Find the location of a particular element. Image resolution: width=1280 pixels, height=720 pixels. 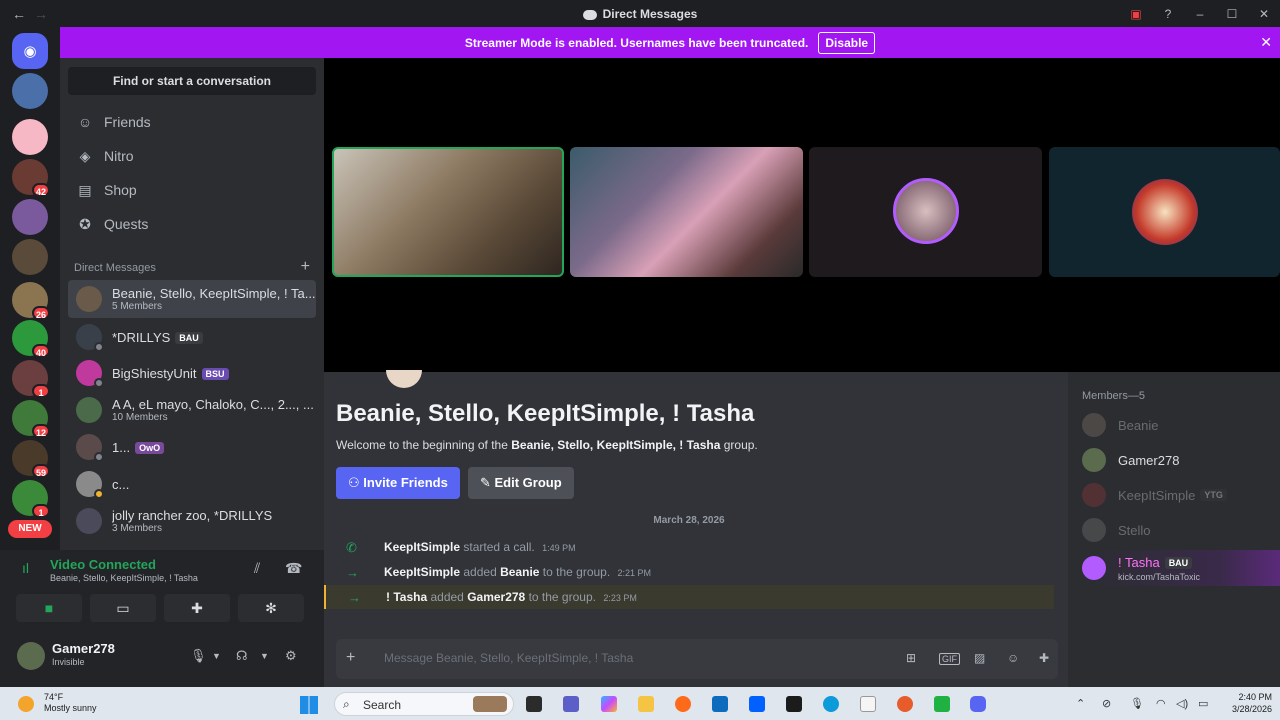

server-icon: 42 is located at coordinates (31, 178).